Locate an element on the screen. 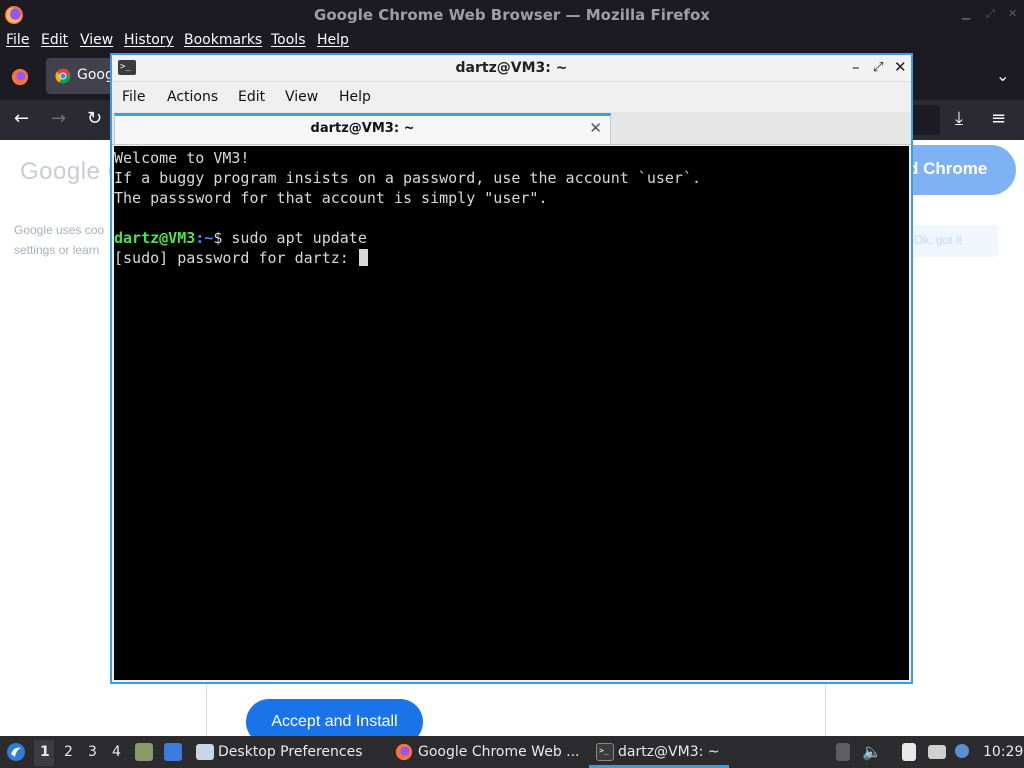 This screenshot has width=1024, height=768. menu-bookmarks: Bookmarks is located at coordinates (223, 40).